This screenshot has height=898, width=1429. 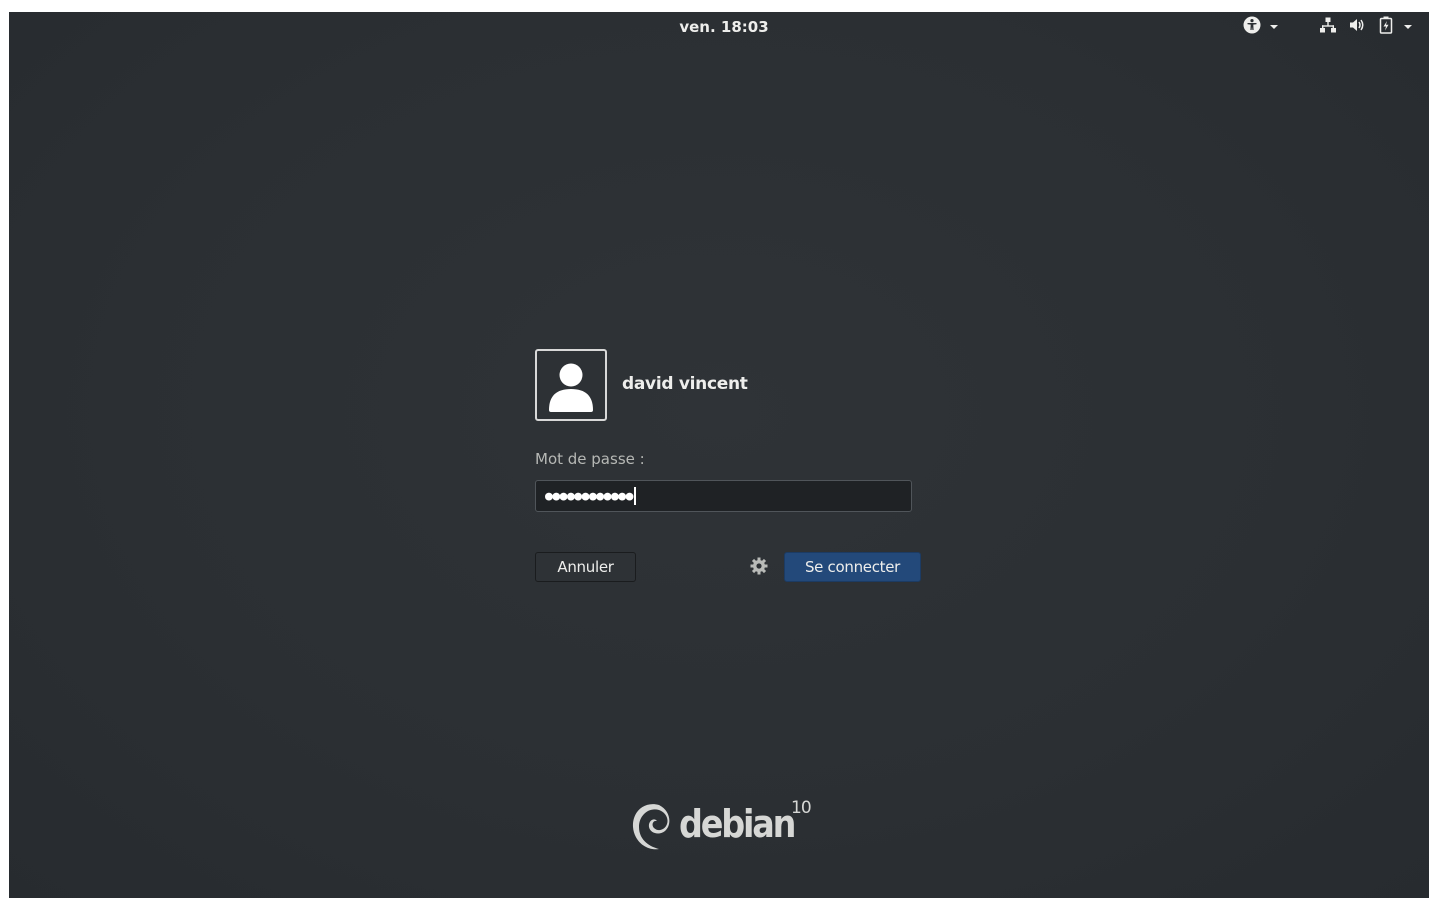 I want to click on sign-in-button: Se connecter, so click(x=852, y=567).